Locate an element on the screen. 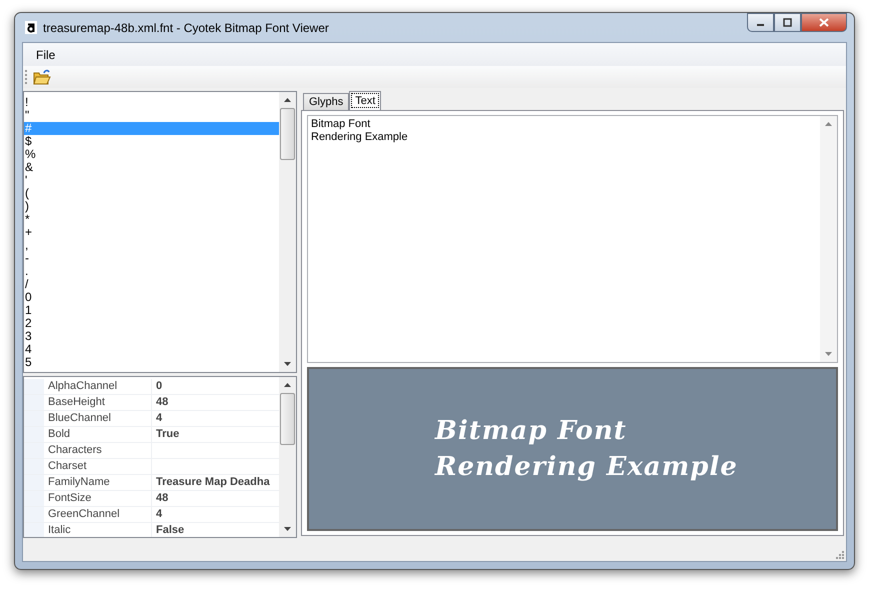  property-name: FontSize is located at coordinates (88, 498).